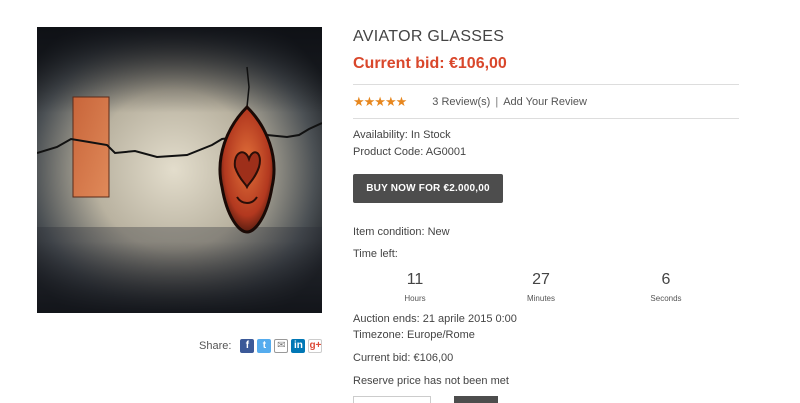  What do you see at coordinates (414, 335) in the screenshot?
I see `timezone: Timezone: Europe/Rome` at bounding box center [414, 335].